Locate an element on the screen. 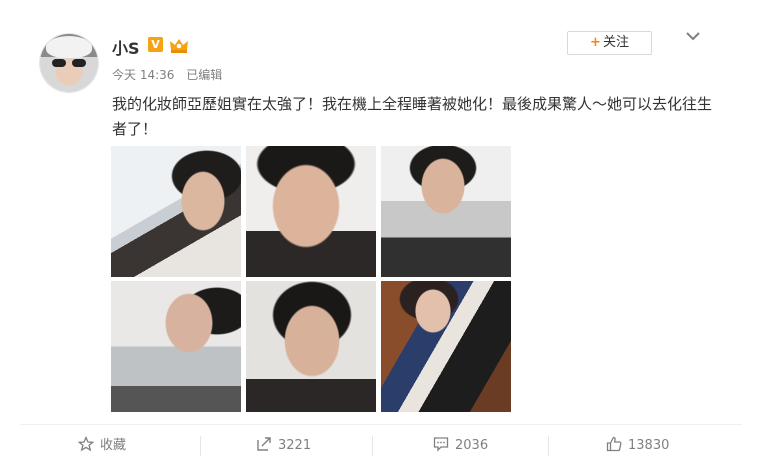 The width and height of the screenshot is (764, 469). author-name: 小S is located at coordinates (126, 47).